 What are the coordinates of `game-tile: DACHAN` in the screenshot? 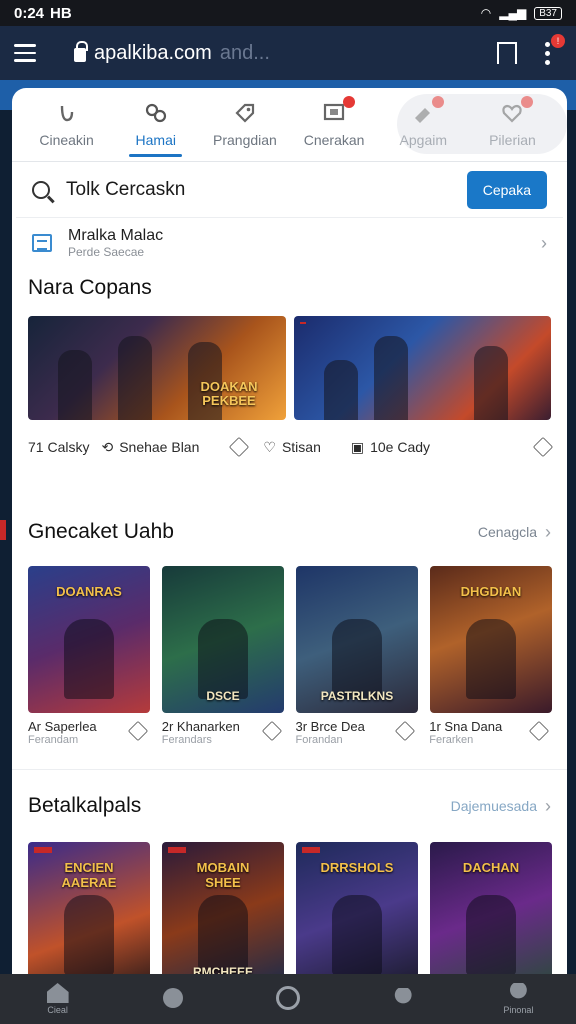 It's located at (491, 910).